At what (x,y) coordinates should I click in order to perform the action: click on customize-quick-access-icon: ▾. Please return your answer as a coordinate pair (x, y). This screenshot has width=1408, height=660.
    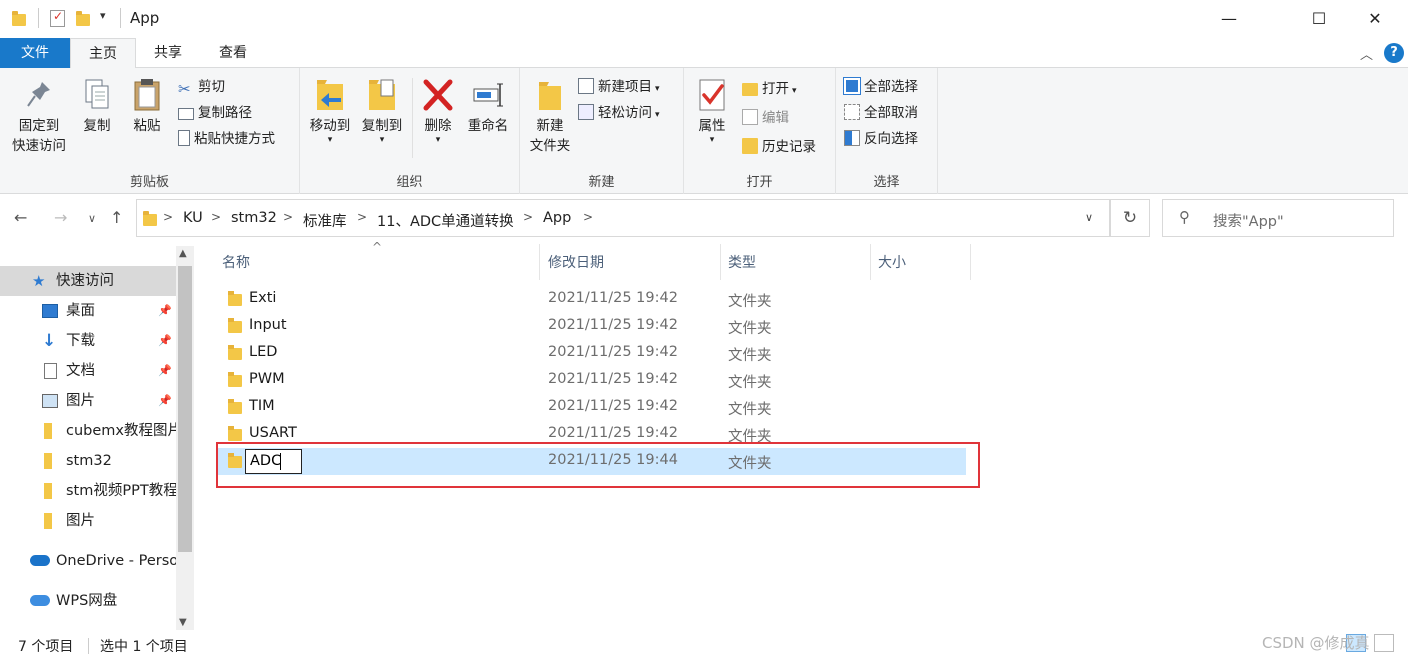
    Looking at the image, I should click on (103, 15).